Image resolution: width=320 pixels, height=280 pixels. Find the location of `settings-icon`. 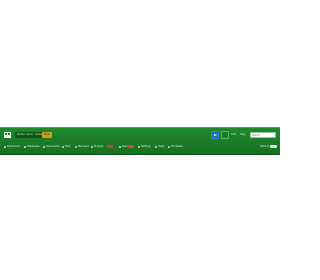

settings-icon is located at coordinates (139, 146).